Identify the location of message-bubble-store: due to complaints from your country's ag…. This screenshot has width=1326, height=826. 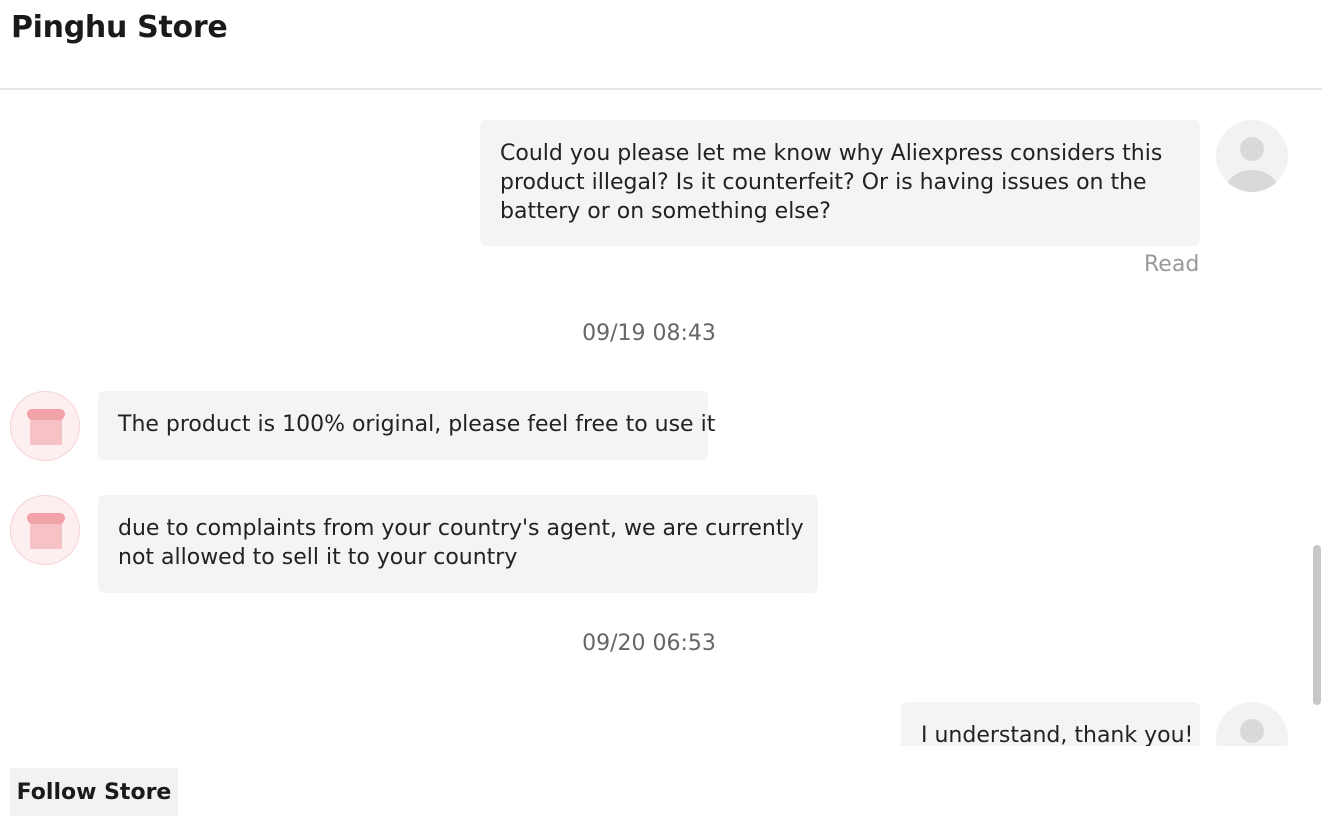
(458, 544).